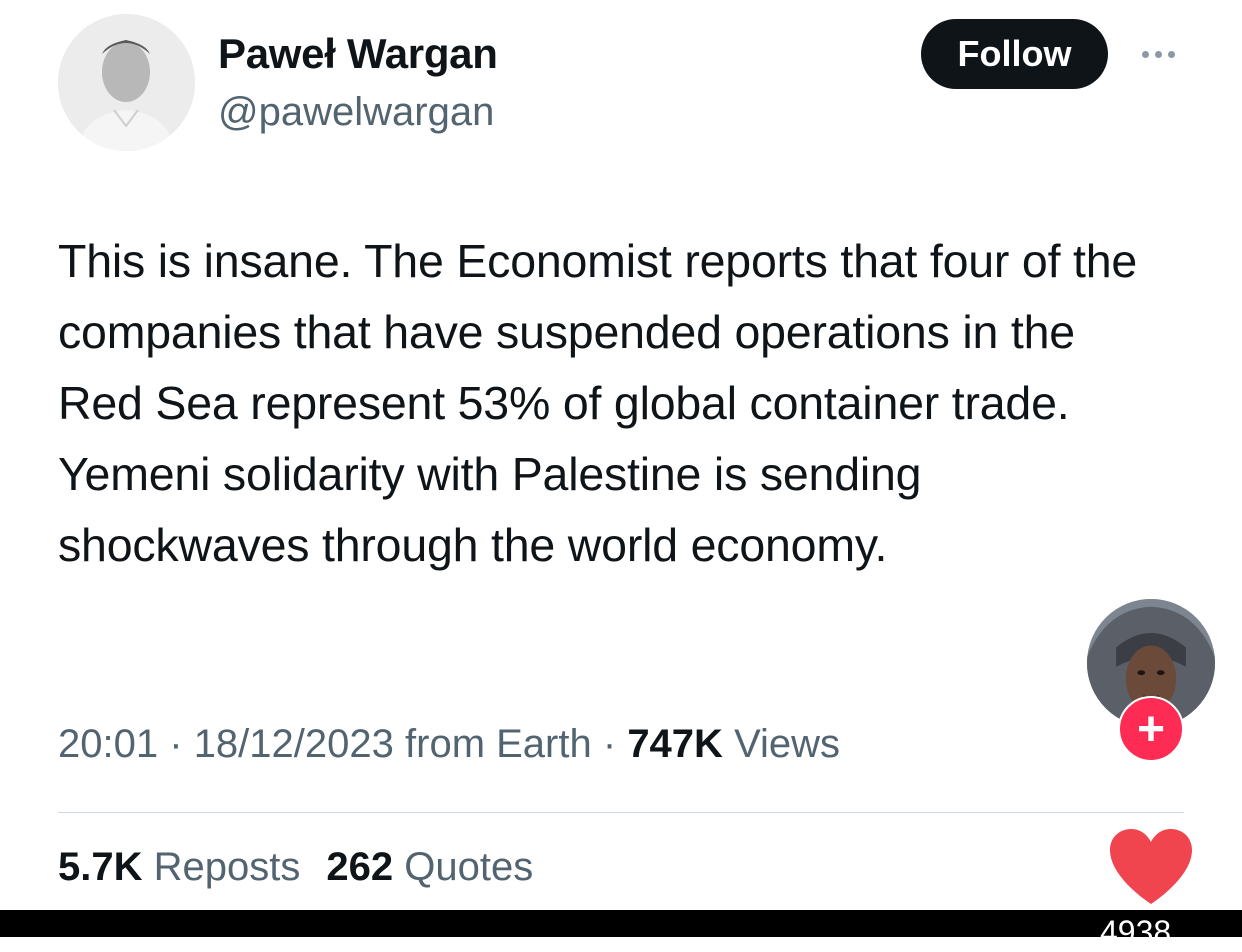 The height and width of the screenshot is (952, 1242). Describe the element at coordinates (1014, 54) in the screenshot. I see `follow-button: Follow` at that location.